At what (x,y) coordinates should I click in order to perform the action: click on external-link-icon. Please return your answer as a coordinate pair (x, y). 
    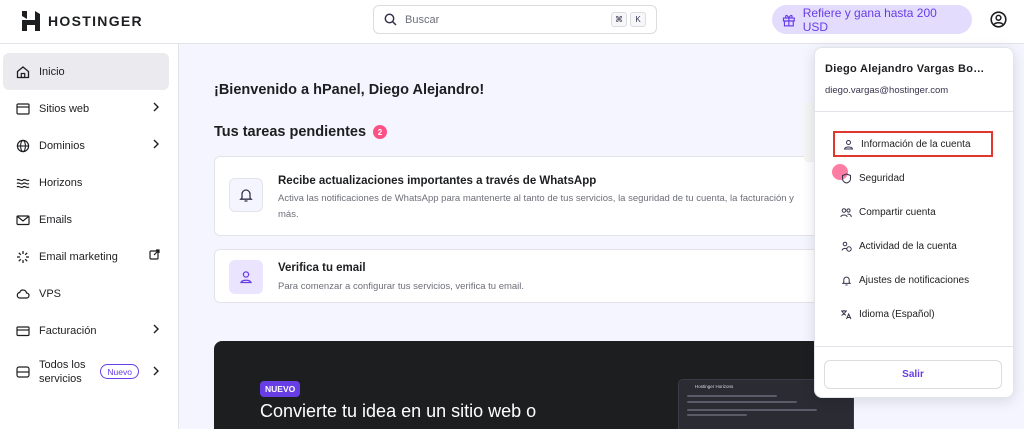
    Looking at the image, I should click on (154, 254).